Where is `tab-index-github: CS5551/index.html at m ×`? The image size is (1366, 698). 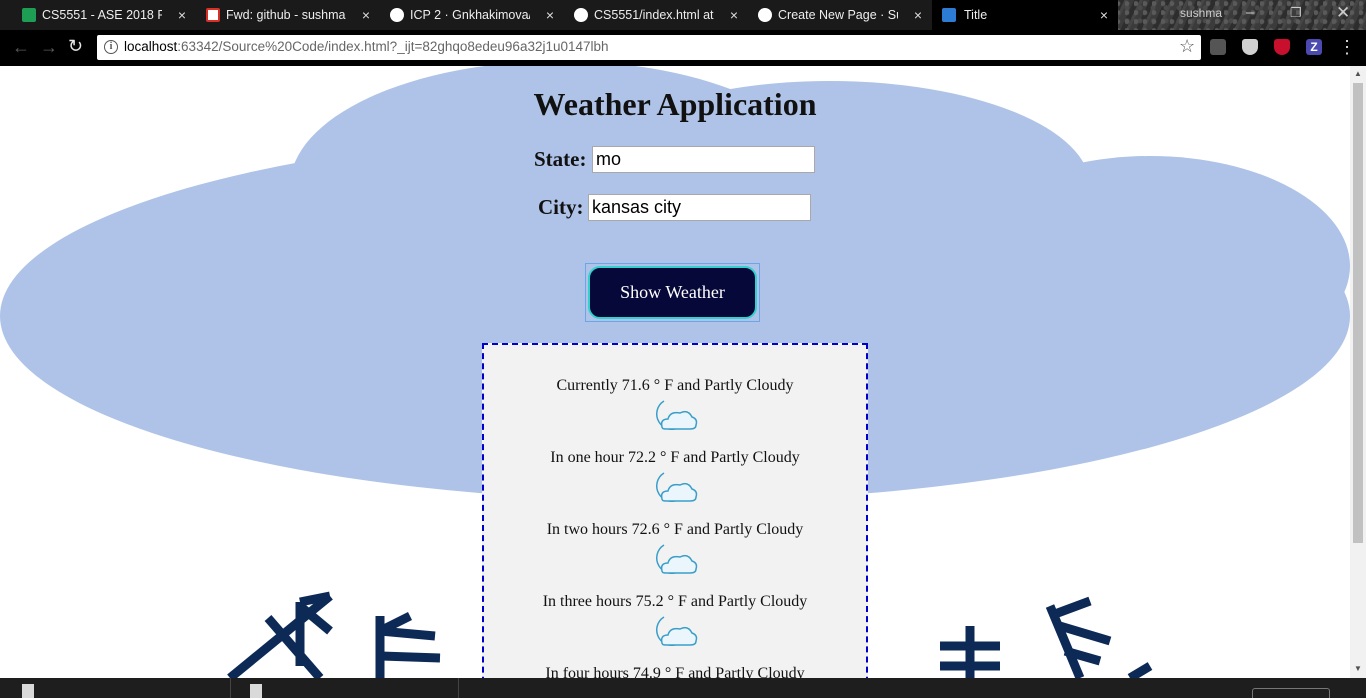
tab-index-github: CS5551/index.html at m × is located at coordinates (656, 15).